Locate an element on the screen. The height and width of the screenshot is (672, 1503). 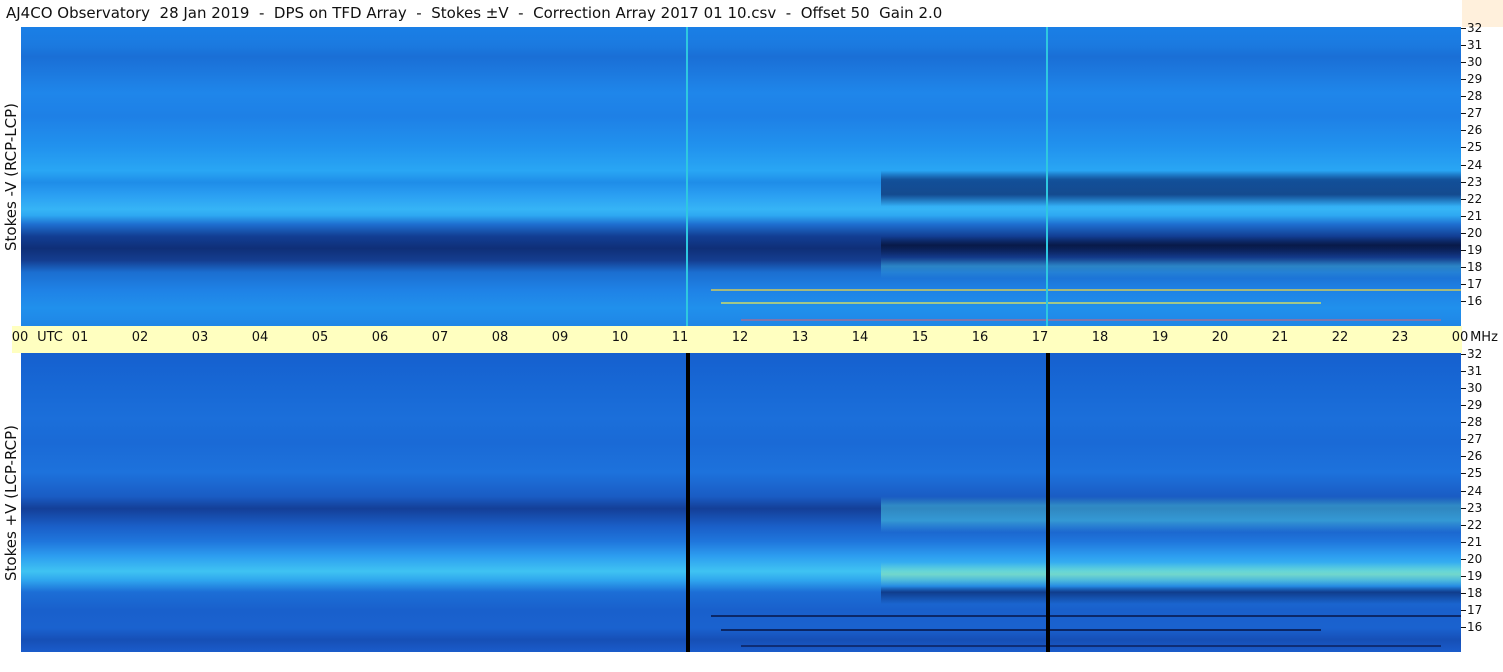
time-label: 17 is located at coordinates (1040, 337).